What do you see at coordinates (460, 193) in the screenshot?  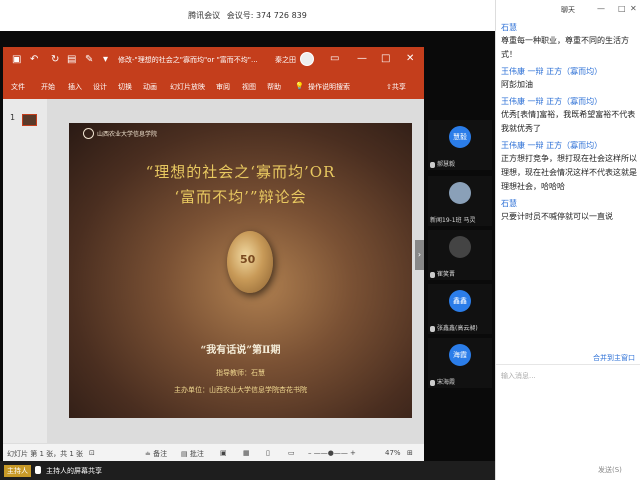 I see `participant-avatar` at bounding box center [460, 193].